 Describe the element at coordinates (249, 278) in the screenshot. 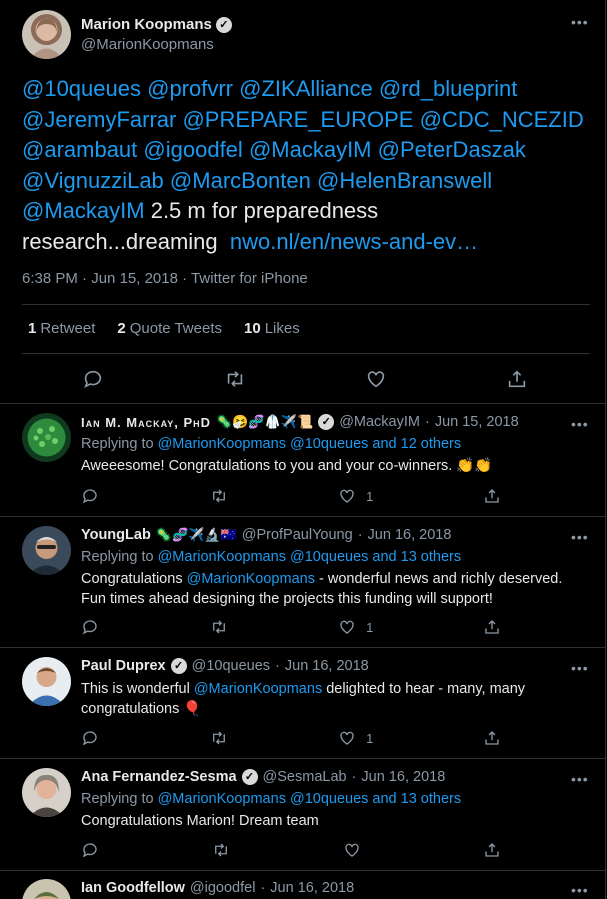

I see `tweet-source: Twitter for iPhone` at that location.